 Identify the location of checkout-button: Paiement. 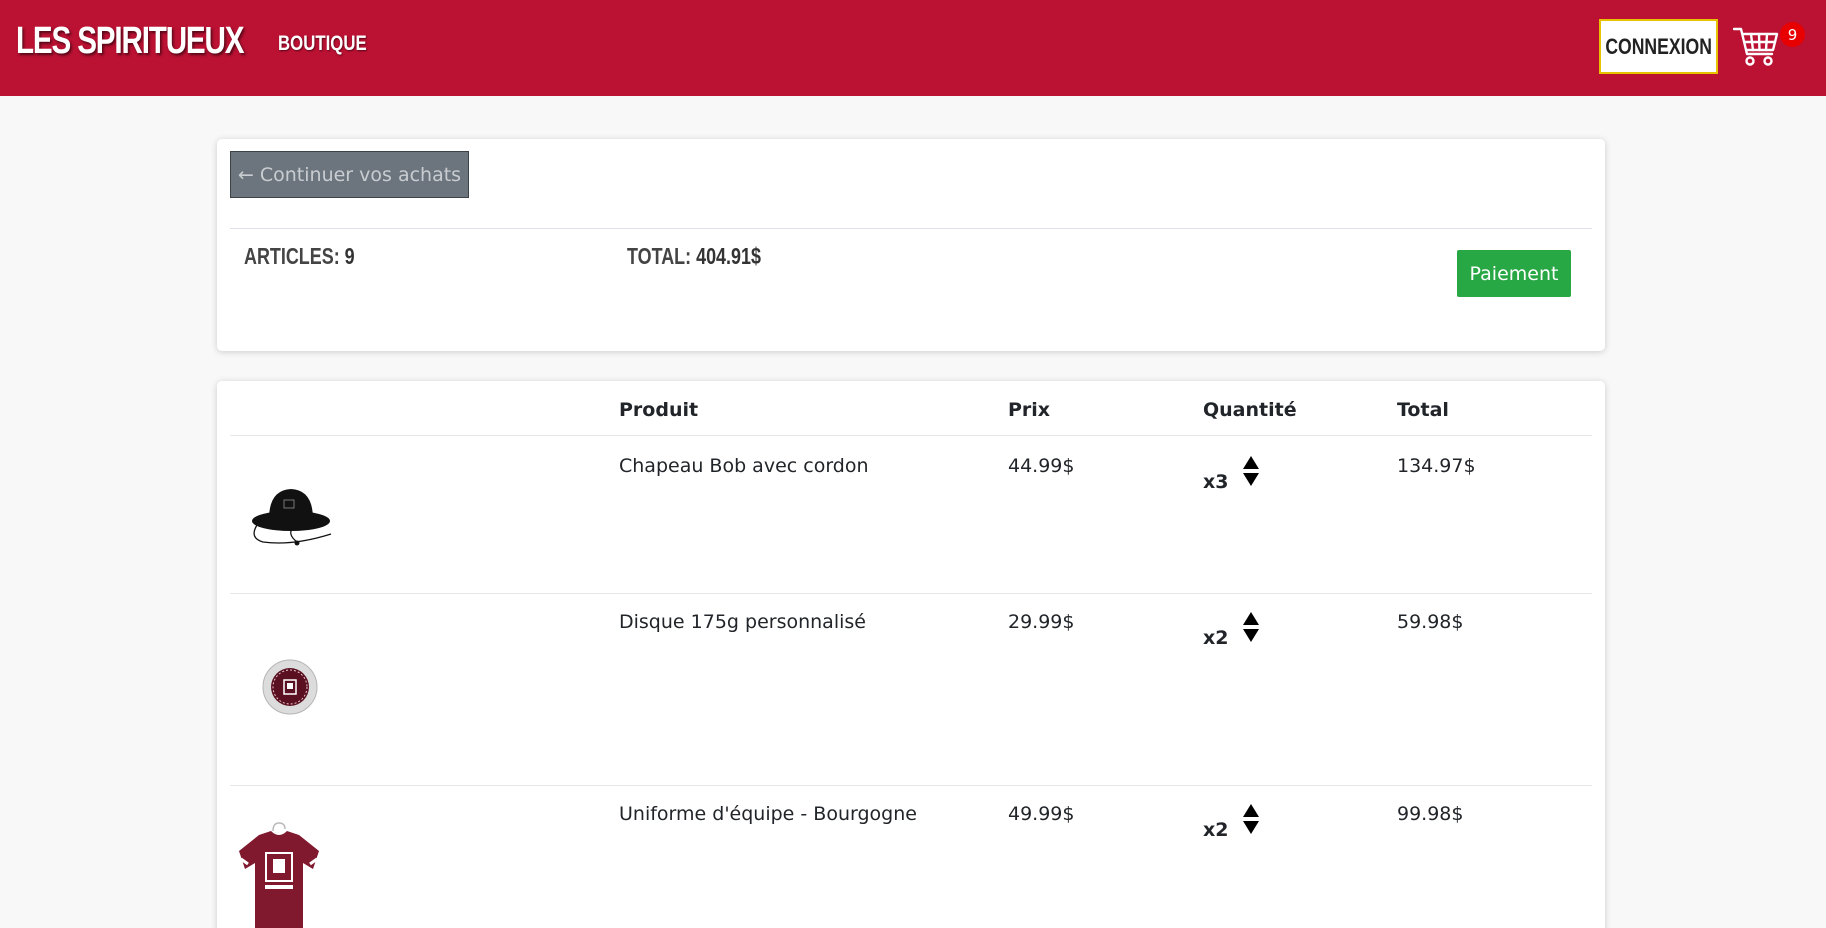
(1514, 273).